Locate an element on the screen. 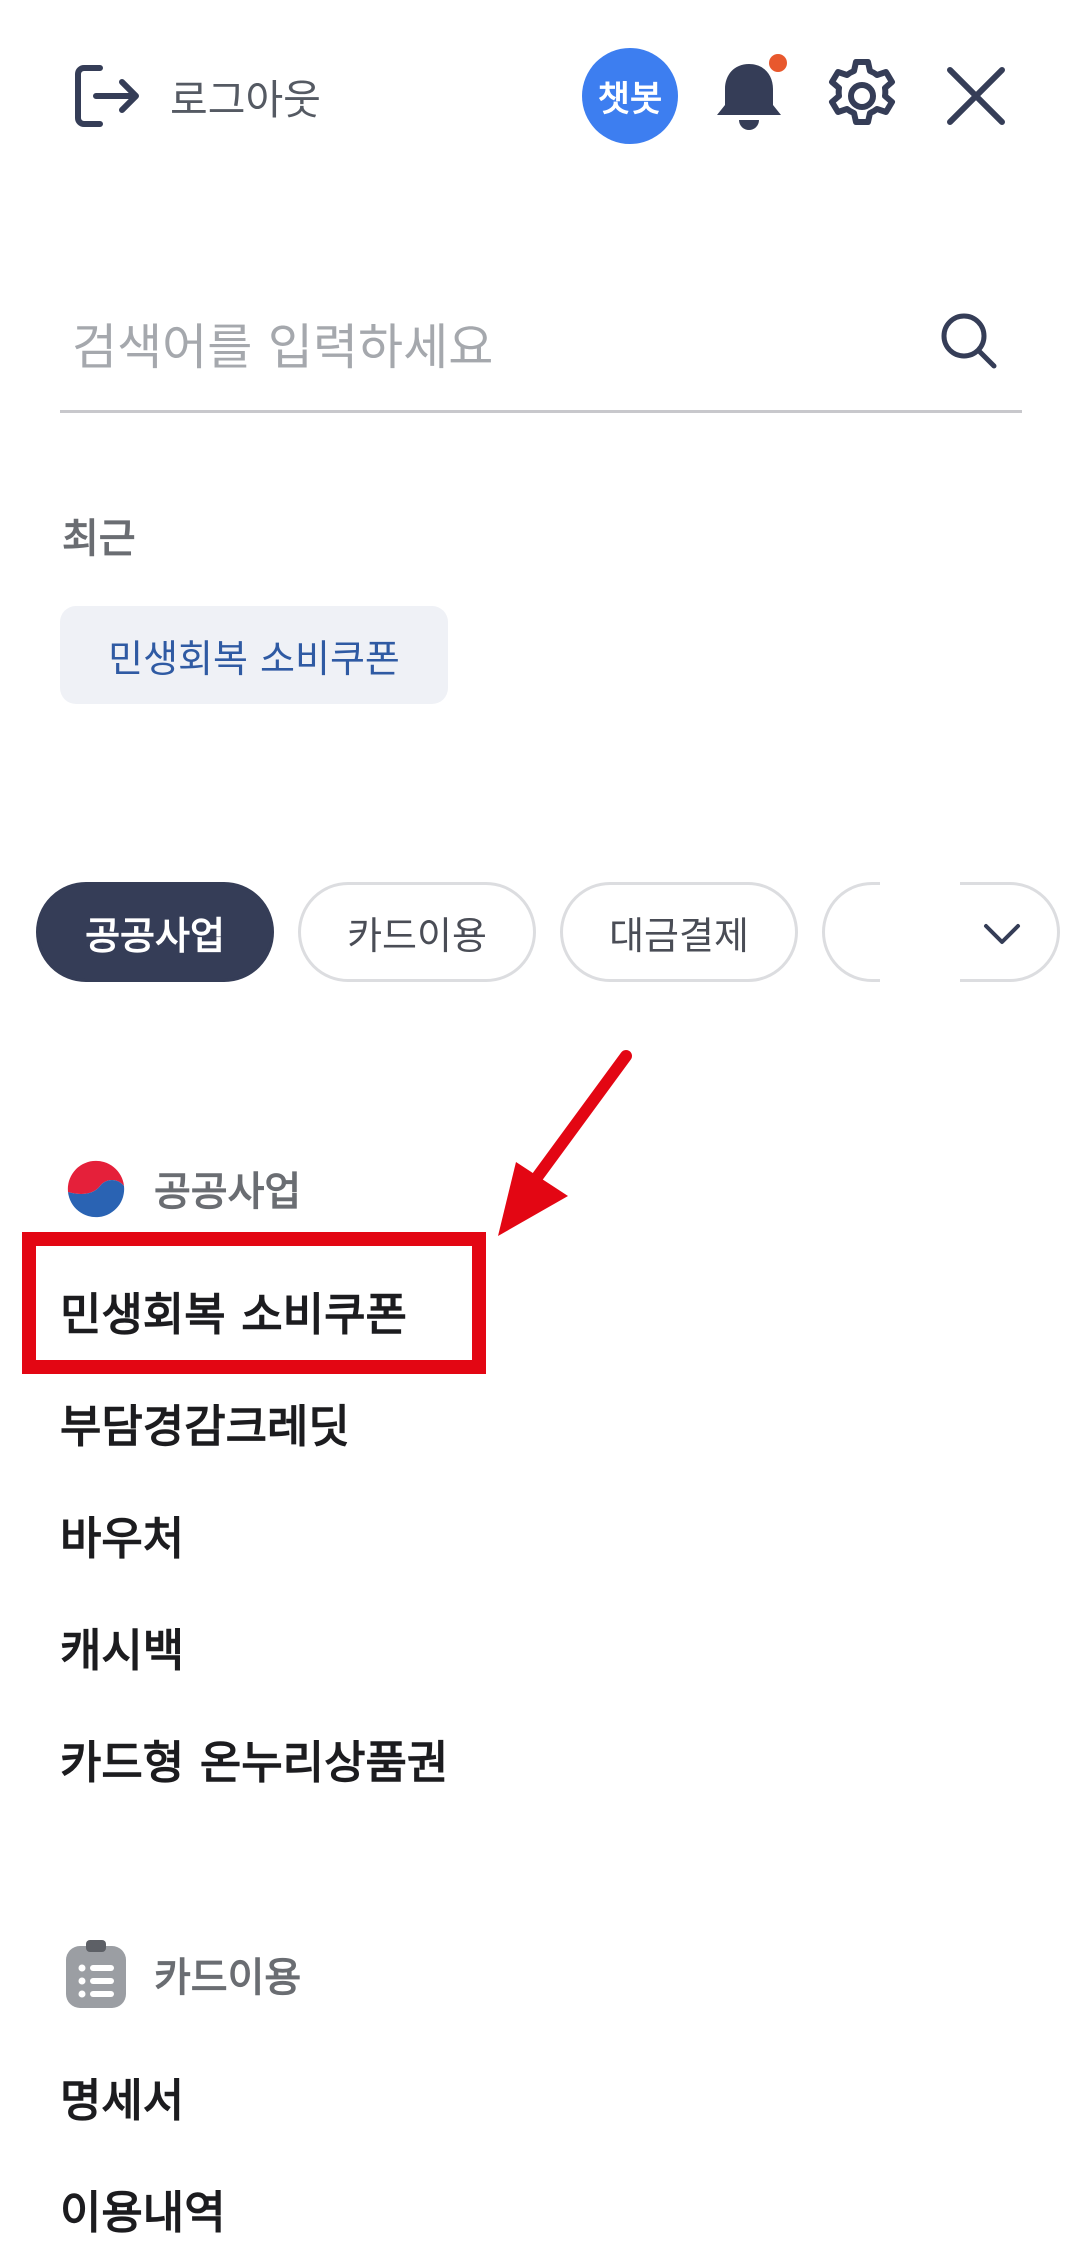  close-icon is located at coordinates (976, 96).